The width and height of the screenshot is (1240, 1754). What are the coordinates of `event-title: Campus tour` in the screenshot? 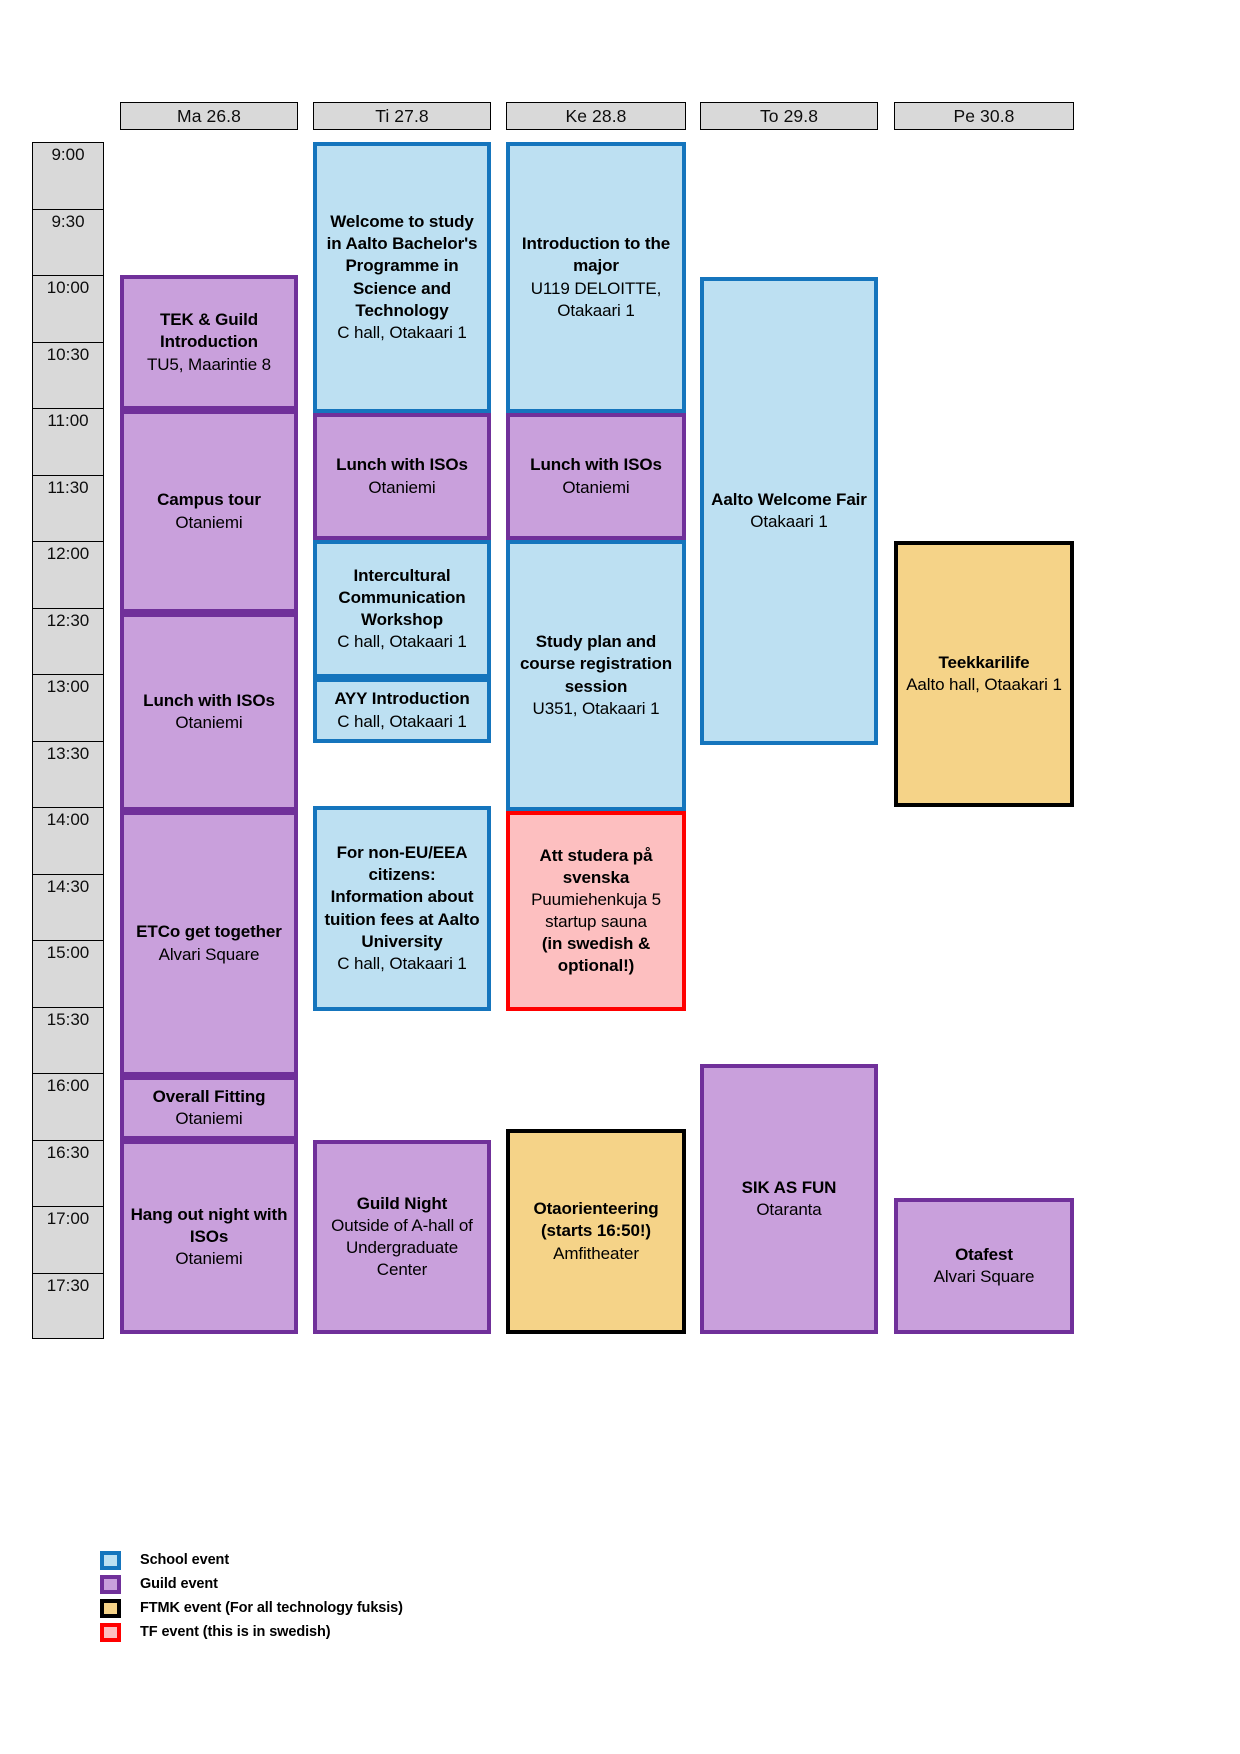 It's located at (209, 500).